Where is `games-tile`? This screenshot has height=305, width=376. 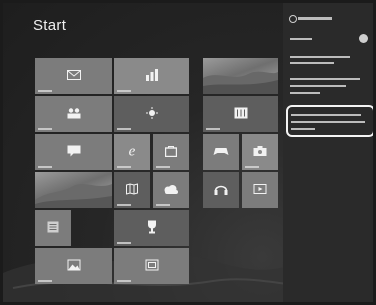
games-tile is located at coordinates (221, 152).